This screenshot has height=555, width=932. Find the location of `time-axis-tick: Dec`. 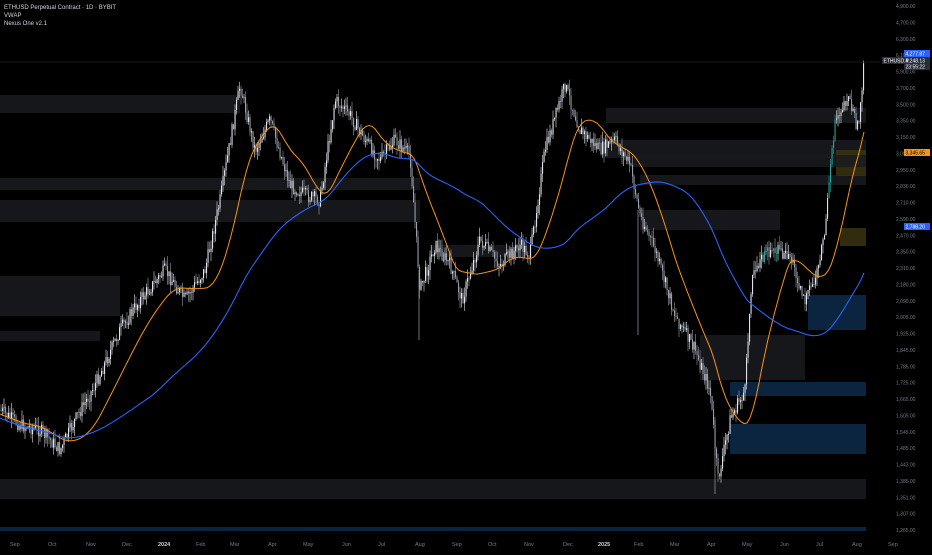

time-axis-tick: Dec is located at coordinates (127, 545).